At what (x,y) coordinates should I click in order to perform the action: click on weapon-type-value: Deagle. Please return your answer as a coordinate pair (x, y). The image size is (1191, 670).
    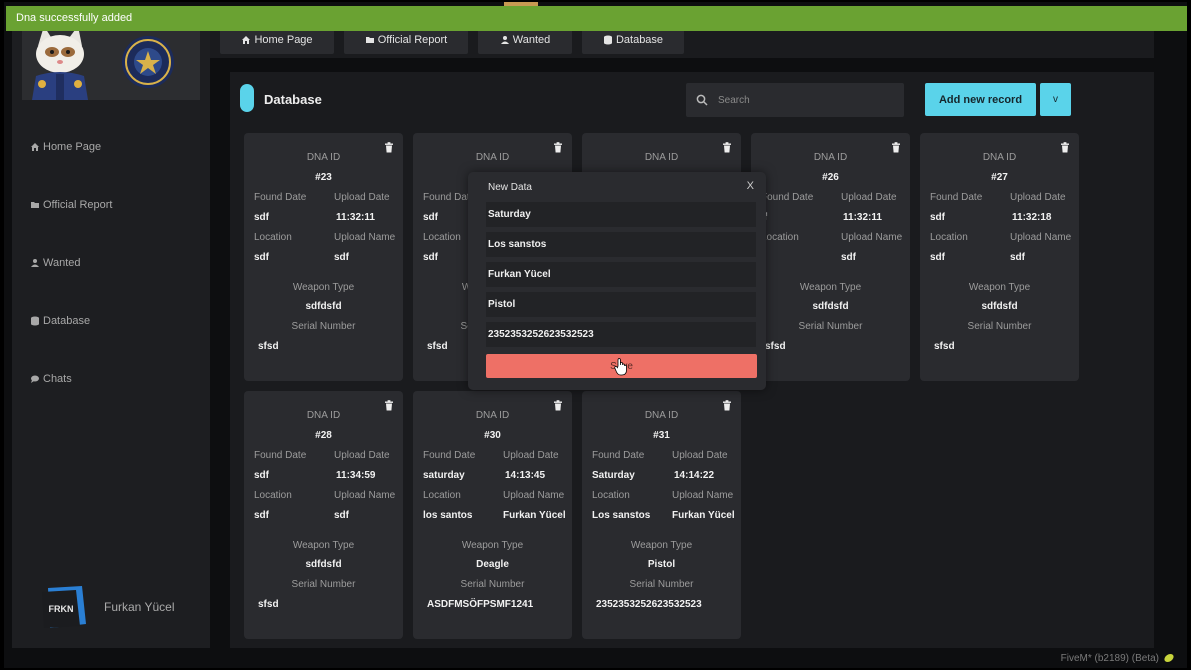
    Looking at the image, I should click on (492, 564).